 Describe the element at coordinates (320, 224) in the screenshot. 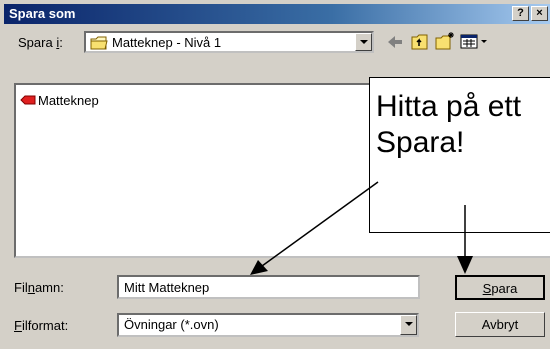

I see `arrow-to-filename-line` at that location.